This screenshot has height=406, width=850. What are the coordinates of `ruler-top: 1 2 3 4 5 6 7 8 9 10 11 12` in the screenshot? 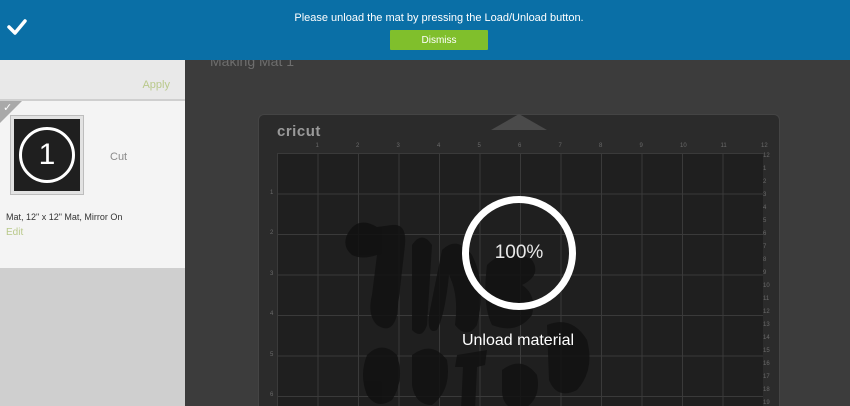 It's located at (522, 148).